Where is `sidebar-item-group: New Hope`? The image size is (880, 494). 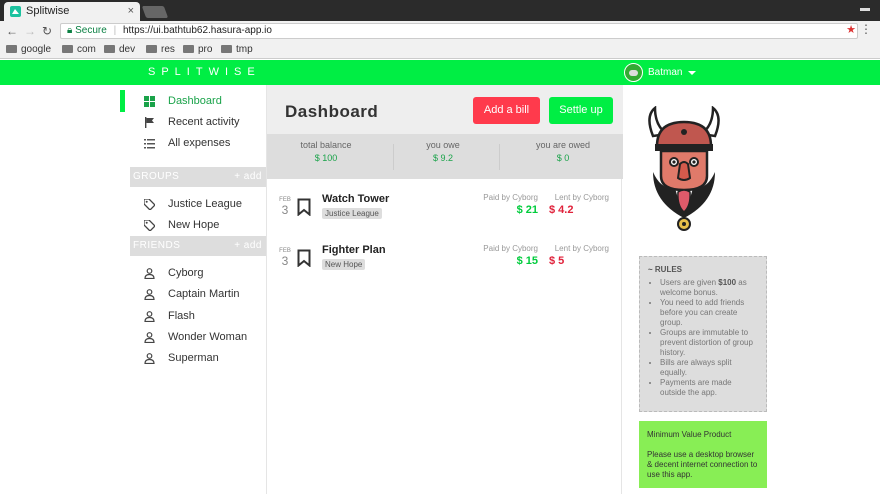
sidebar-item-group: New Hope is located at coordinates (193, 225).